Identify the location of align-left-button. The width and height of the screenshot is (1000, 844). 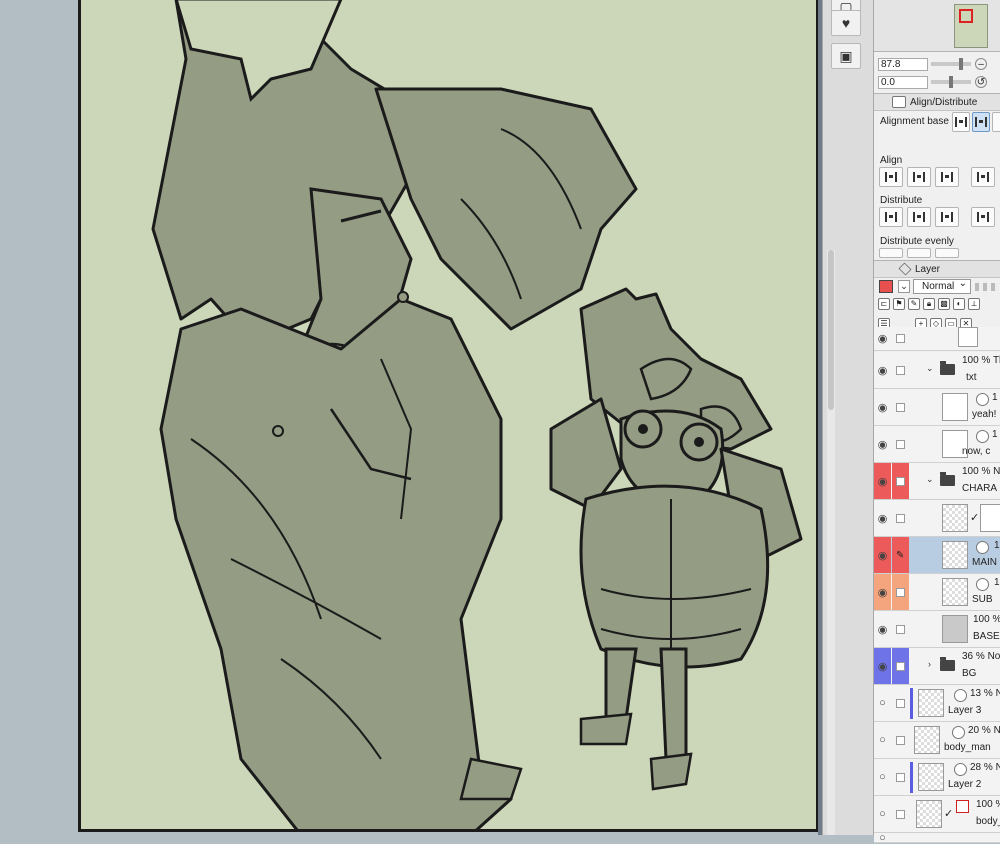
(891, 177).